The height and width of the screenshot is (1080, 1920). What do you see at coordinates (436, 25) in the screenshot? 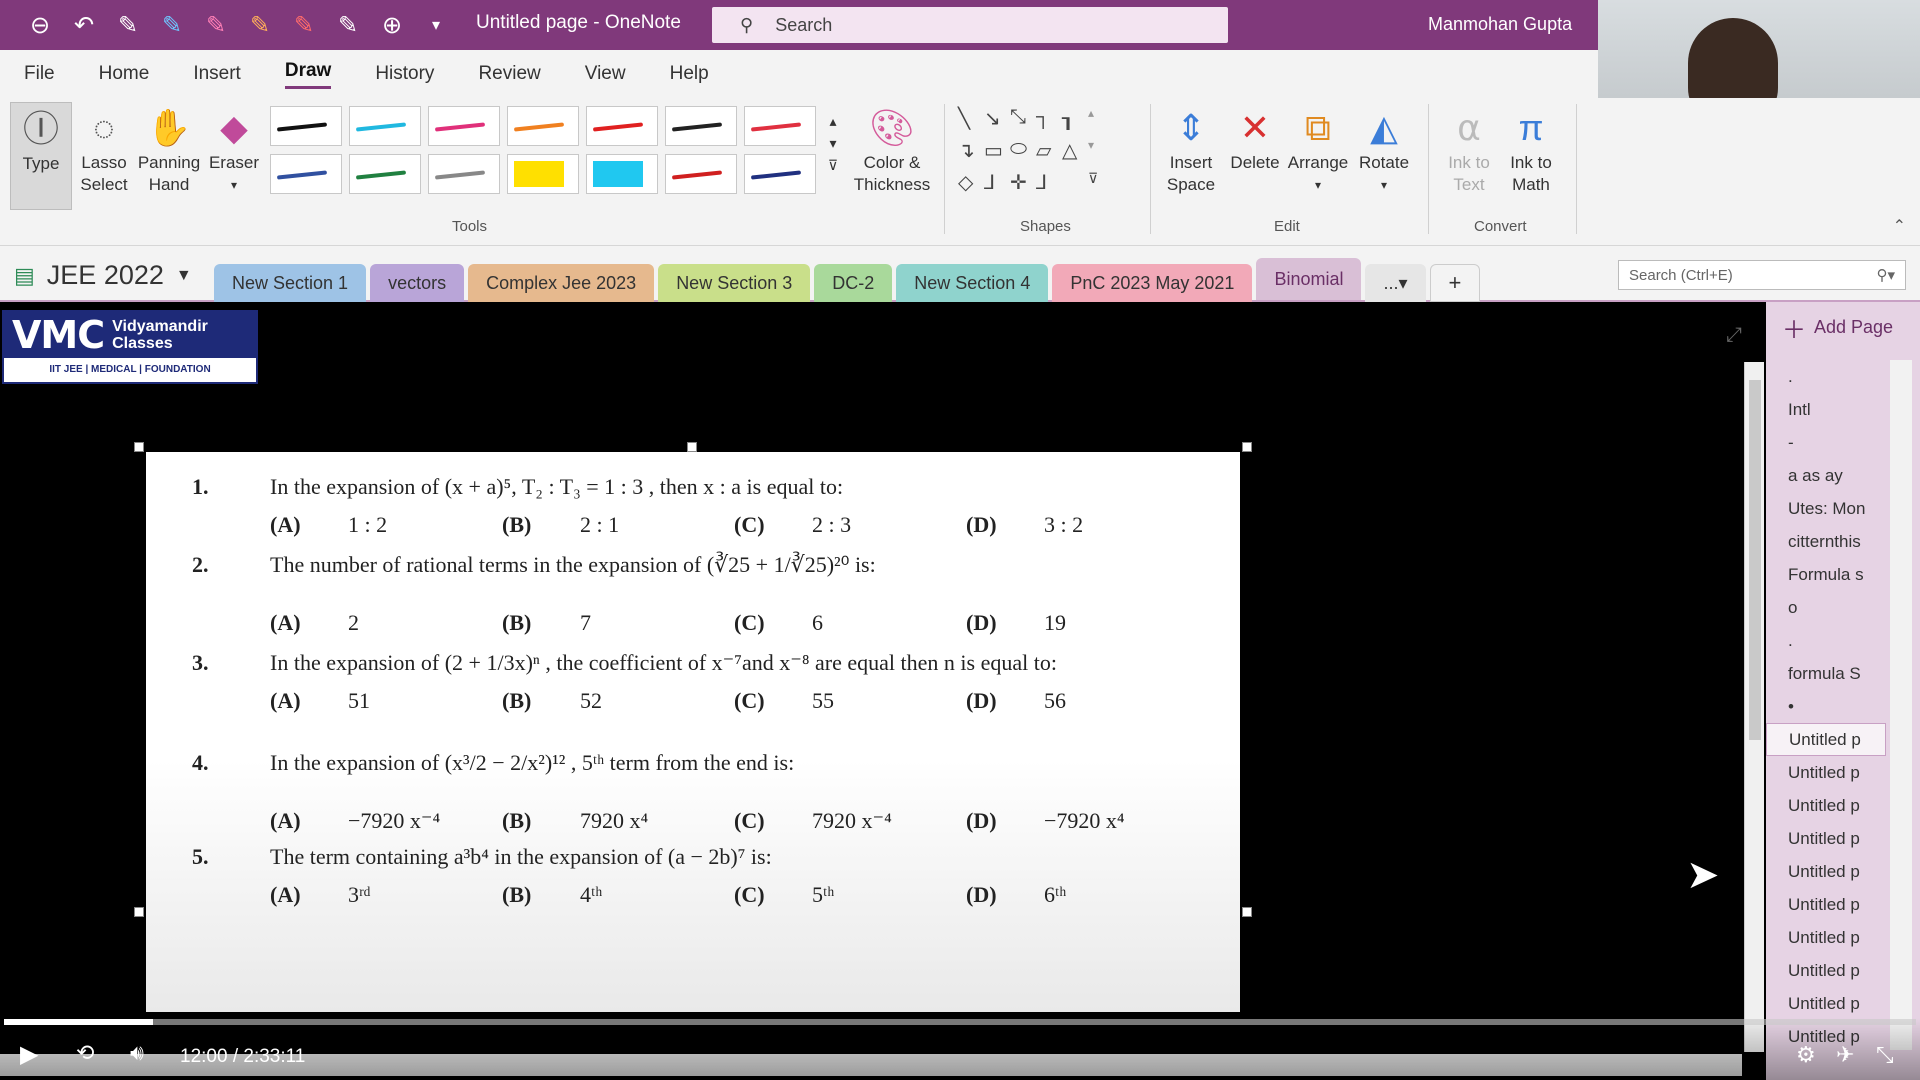
I see `customize-dropdown-icon: ▾` at bounding box center [436, 25].